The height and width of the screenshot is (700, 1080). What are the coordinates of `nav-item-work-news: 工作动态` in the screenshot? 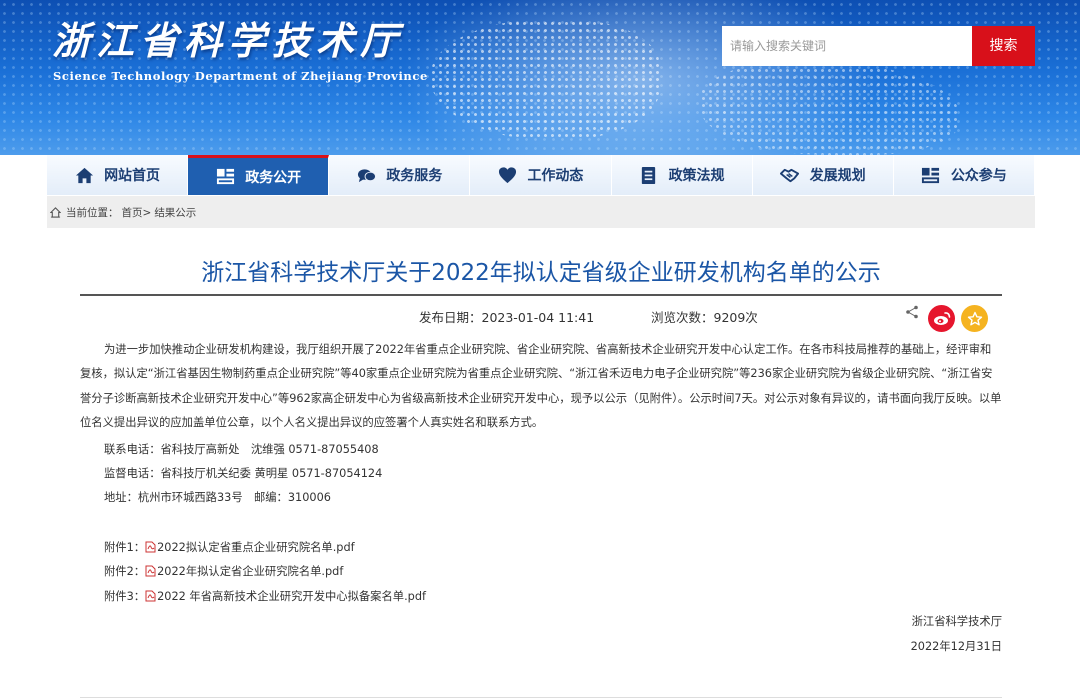 It's located at (541, 175).